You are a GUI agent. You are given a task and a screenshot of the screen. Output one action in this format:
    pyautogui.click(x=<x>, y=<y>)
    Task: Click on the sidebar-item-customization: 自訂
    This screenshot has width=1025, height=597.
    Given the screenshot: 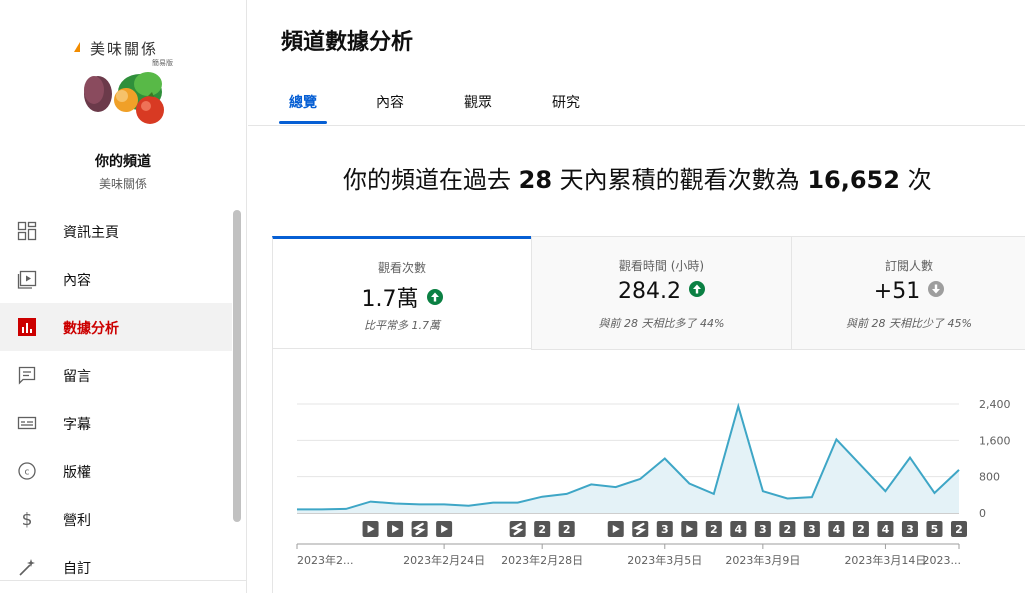 What is the action you would take?
    pyautogui.click(x=116, y=567)
    